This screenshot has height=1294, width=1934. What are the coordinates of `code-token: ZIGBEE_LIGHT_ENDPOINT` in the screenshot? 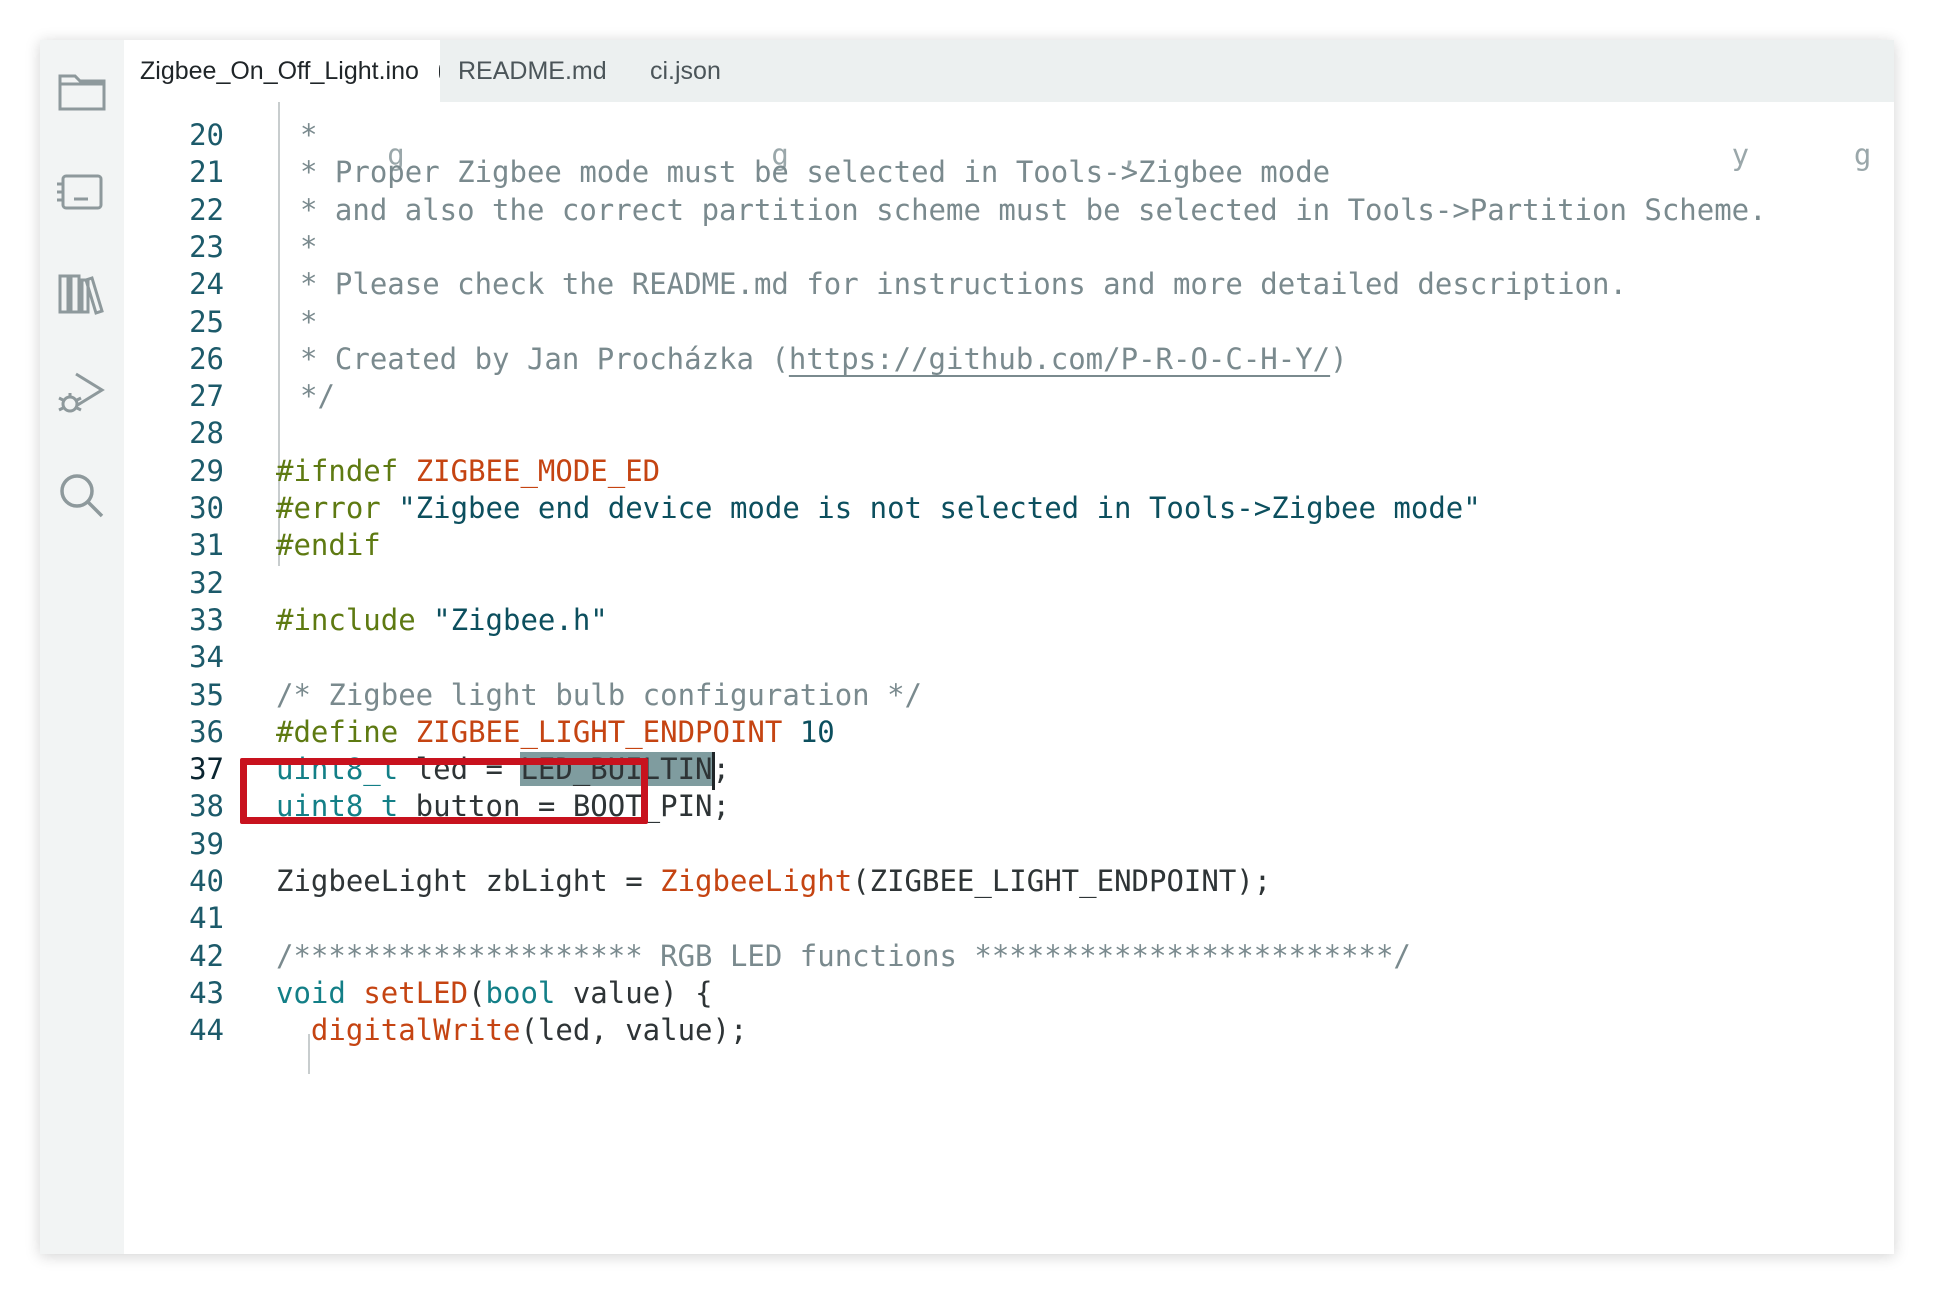 It's located at (599, 731).